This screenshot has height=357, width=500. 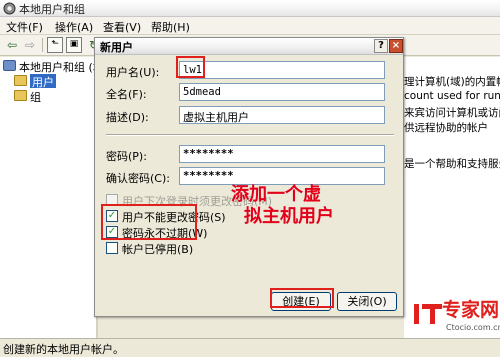 I want to click on description-value: 虚拟主机用户, so click(x=216, y=117).